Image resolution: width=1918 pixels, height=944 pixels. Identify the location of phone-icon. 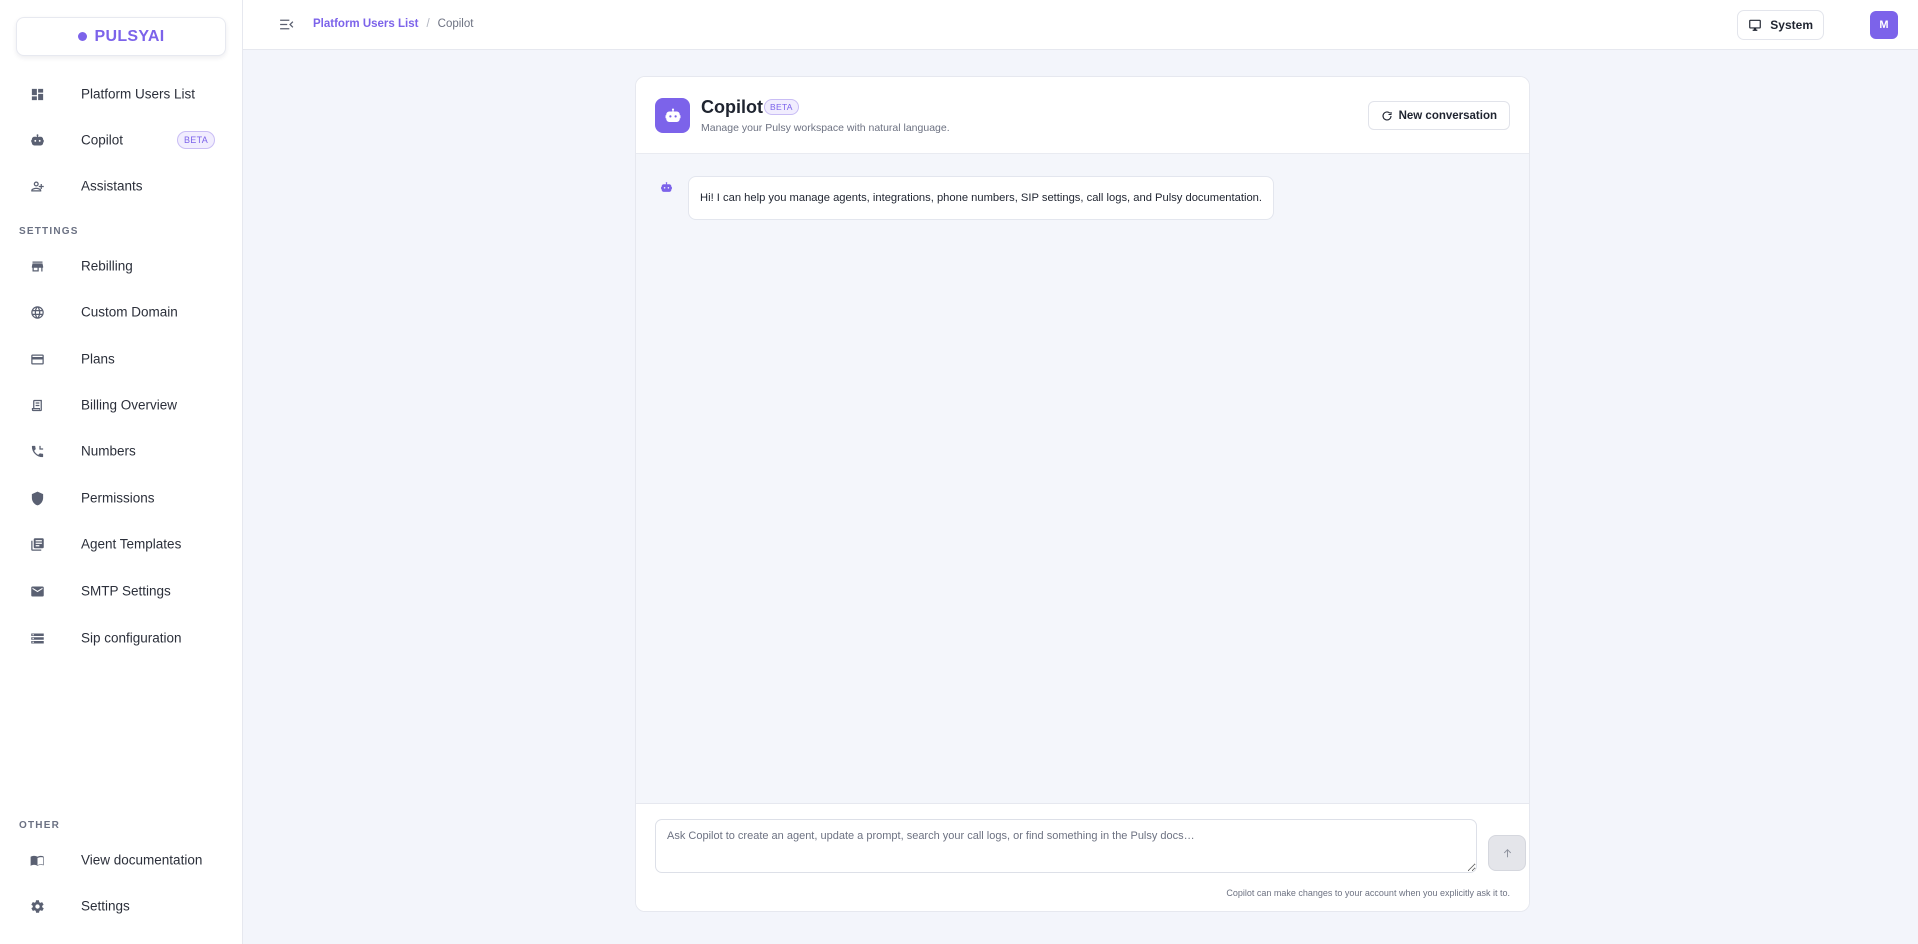
(37, 451).